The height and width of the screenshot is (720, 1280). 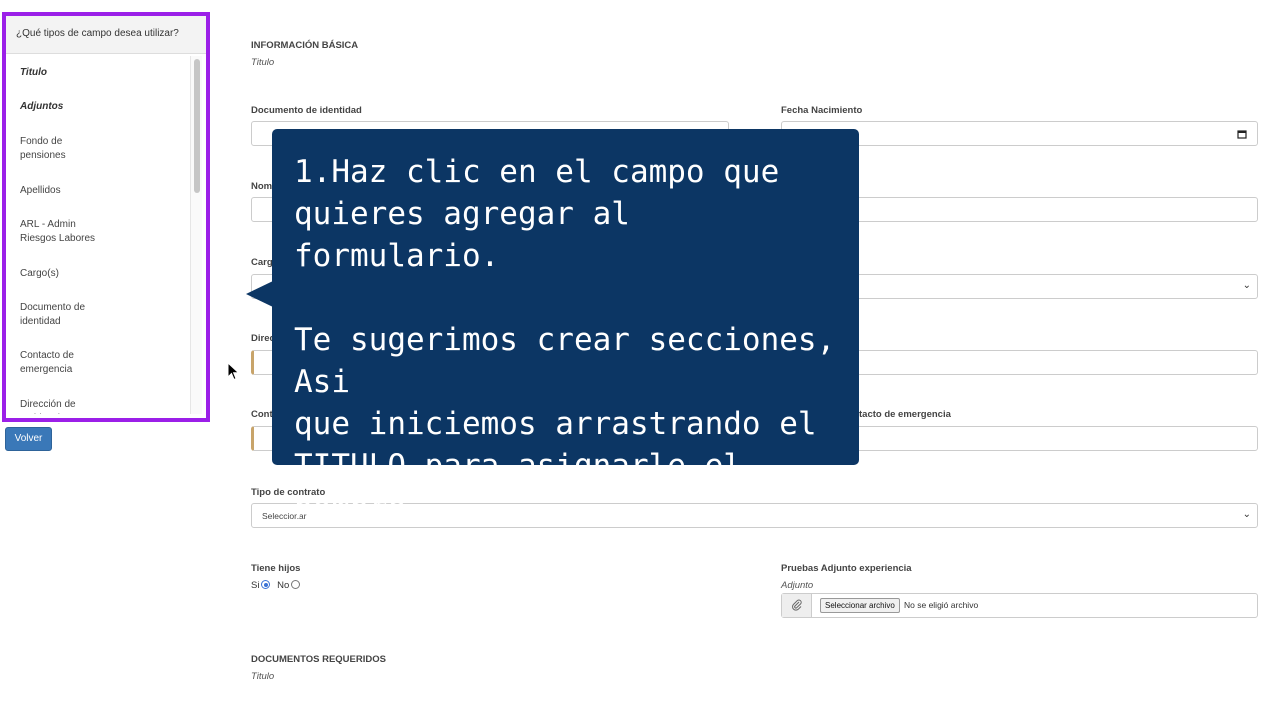 I want to click on palette-item-titulo: Titulo, so click(x=65, y=73).